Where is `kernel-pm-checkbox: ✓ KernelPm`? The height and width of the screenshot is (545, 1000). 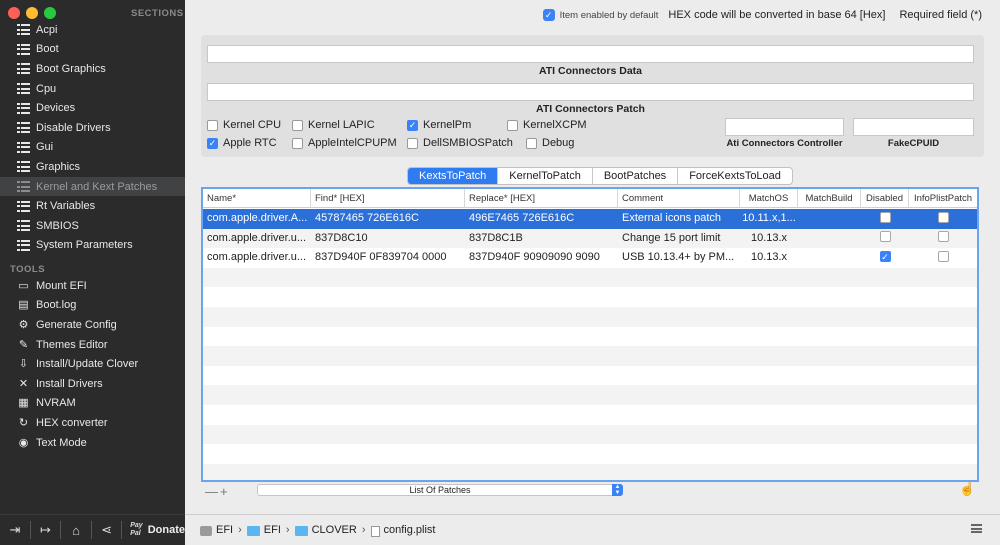 kernel-pm-checkbox: ✓ KernelPm is located at coordinates (439, 125).